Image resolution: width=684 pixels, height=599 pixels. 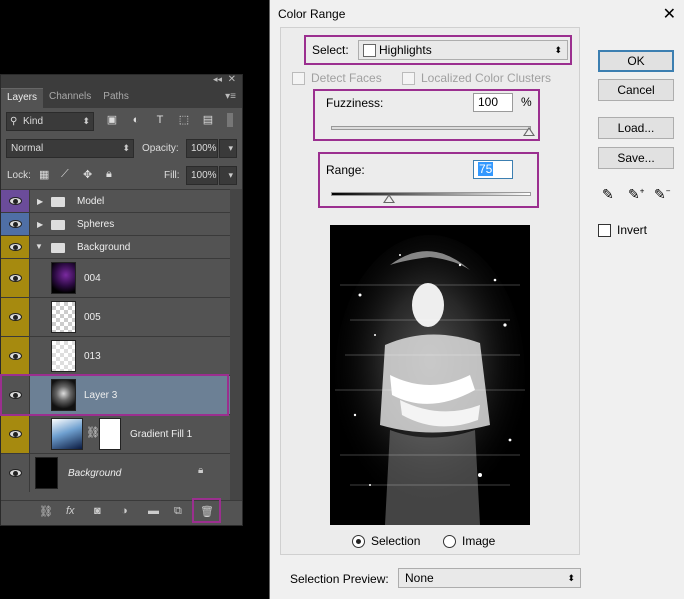 I want to click on chevron-down-icon: ⬍, so click(x=126, y=148).